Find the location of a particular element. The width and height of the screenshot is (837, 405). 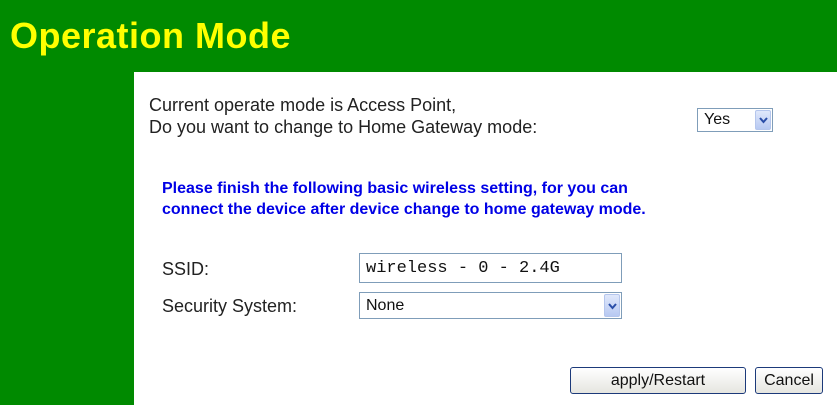

apply-restart-button: apply/Restart is located at coordinates (658, 380).